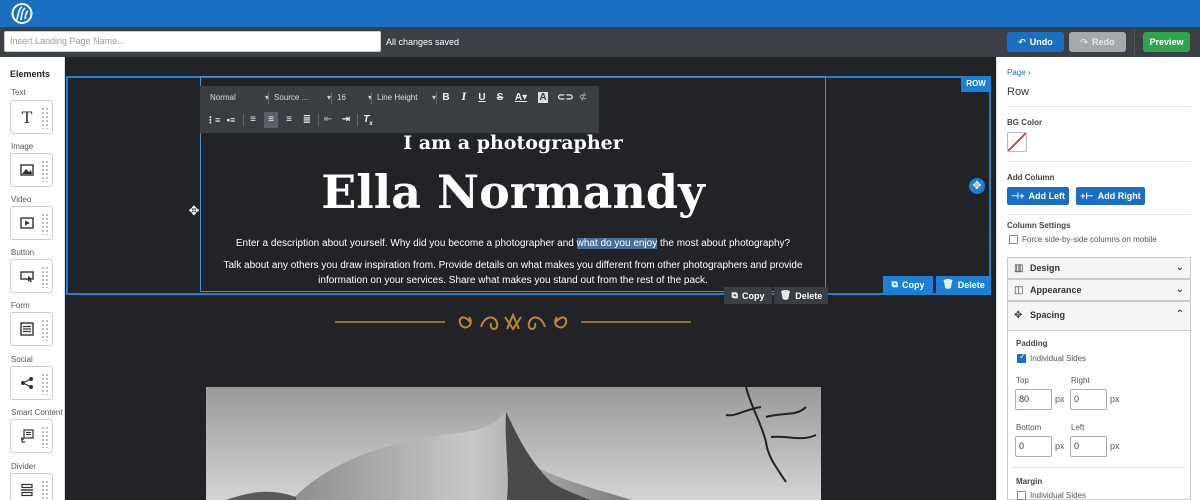 Image resolution: width=1200 pixels, height=500 pixels. What do you see at coordinates (1179, 314) in the screenshot?
I see `chevron-up-icon: ⌃` at bounding box center [1179, 314].